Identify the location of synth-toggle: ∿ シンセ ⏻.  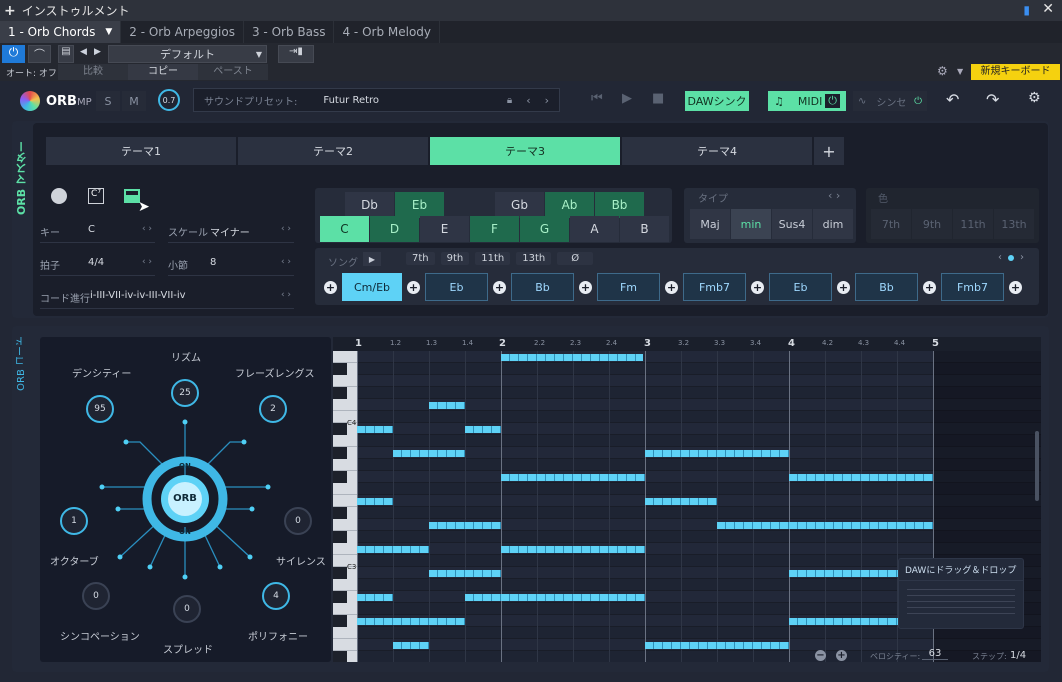
(890, 101).